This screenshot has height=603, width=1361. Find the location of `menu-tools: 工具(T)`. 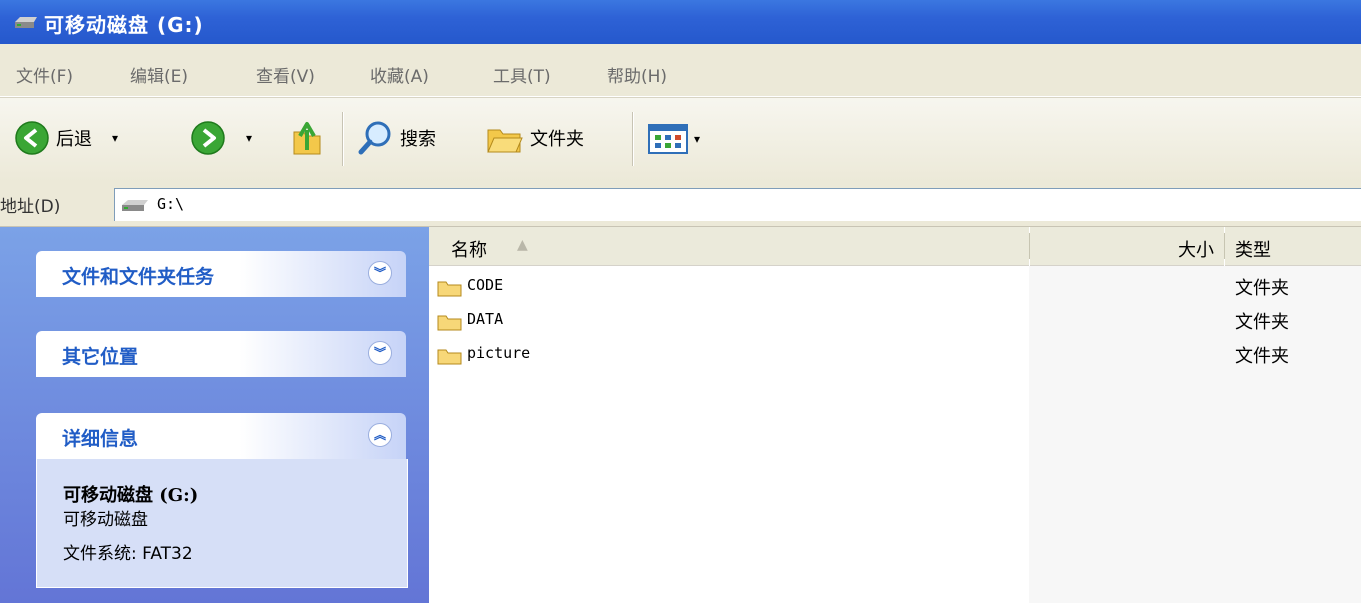

menu-tools: 工具(T) is located at coordinates (522, 74).